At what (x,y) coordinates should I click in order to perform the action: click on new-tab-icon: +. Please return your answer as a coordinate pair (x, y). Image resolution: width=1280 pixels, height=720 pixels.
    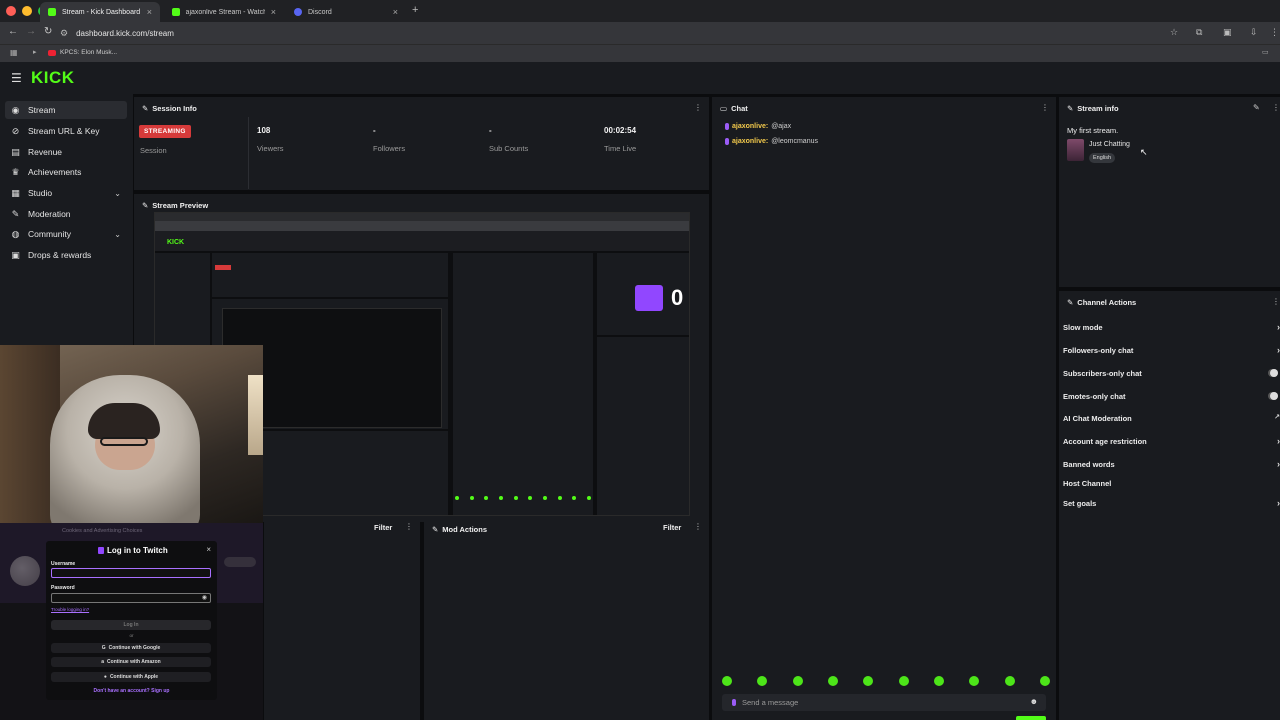
    Looking at the image, I should click on (415, 10).